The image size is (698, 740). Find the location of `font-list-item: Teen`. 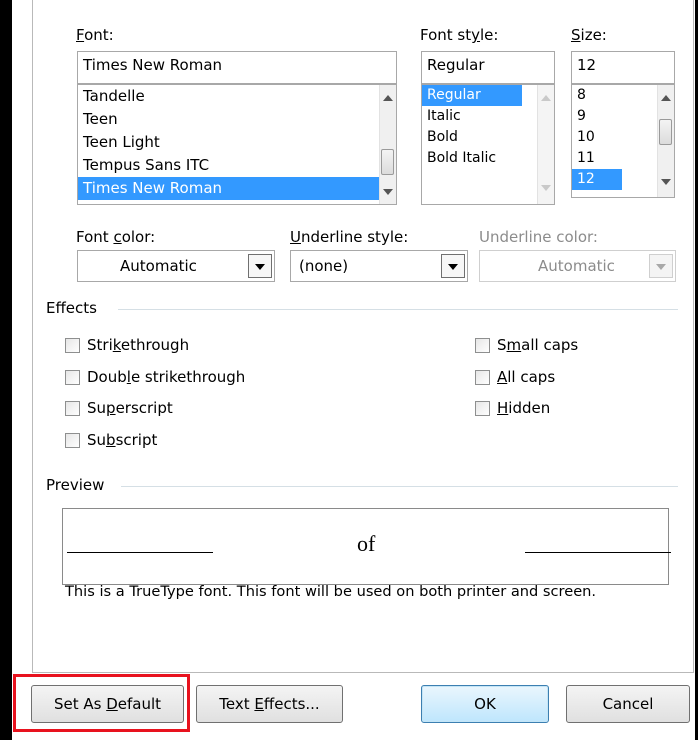

font-list-item: Teen is located at coordinates (237, 119).